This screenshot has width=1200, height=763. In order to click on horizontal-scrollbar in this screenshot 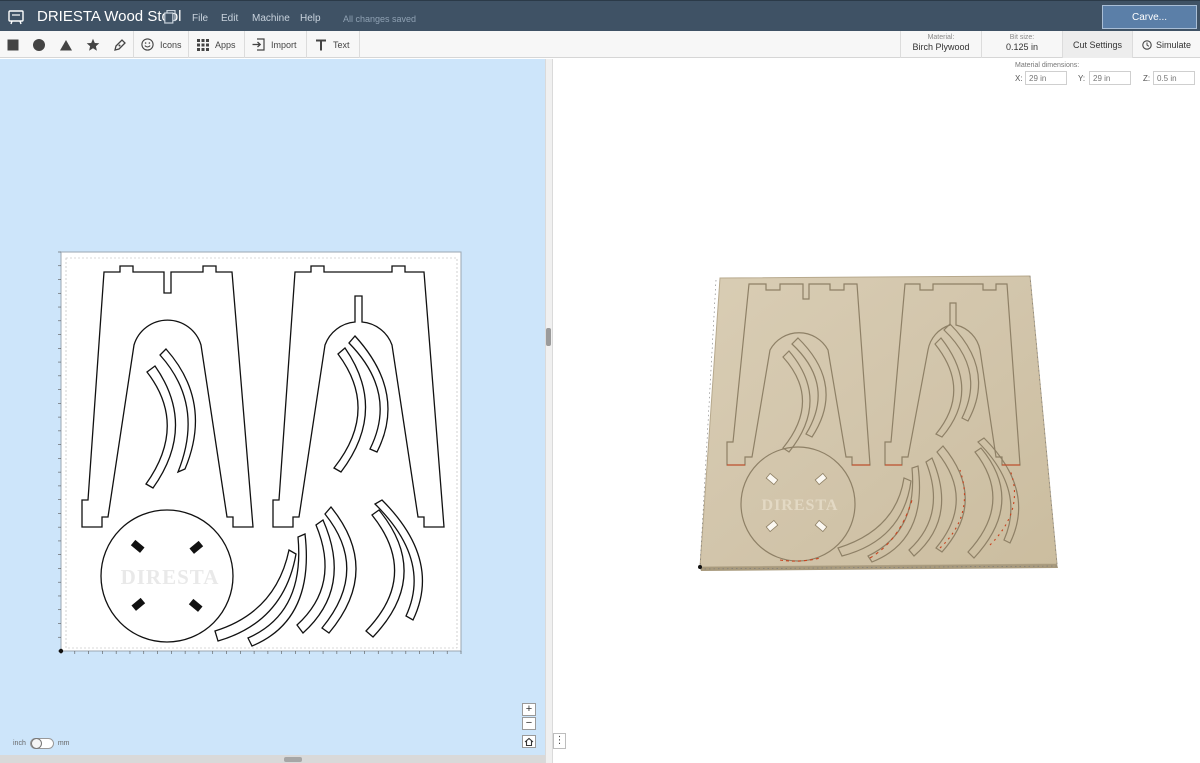, I will do `click(272, 759)`.